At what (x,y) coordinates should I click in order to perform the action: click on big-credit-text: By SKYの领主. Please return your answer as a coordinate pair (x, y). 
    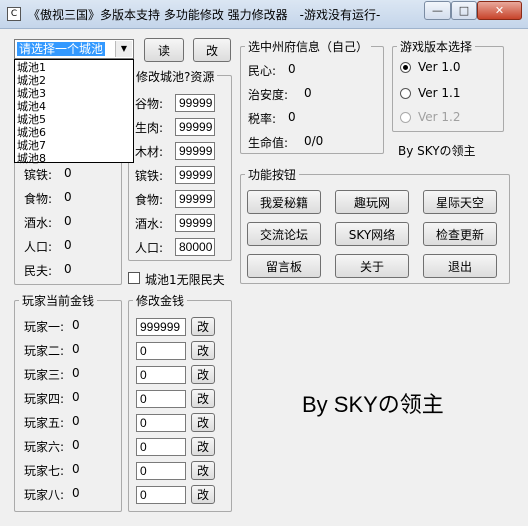
    Looking at the image, I should click on (373, 404).